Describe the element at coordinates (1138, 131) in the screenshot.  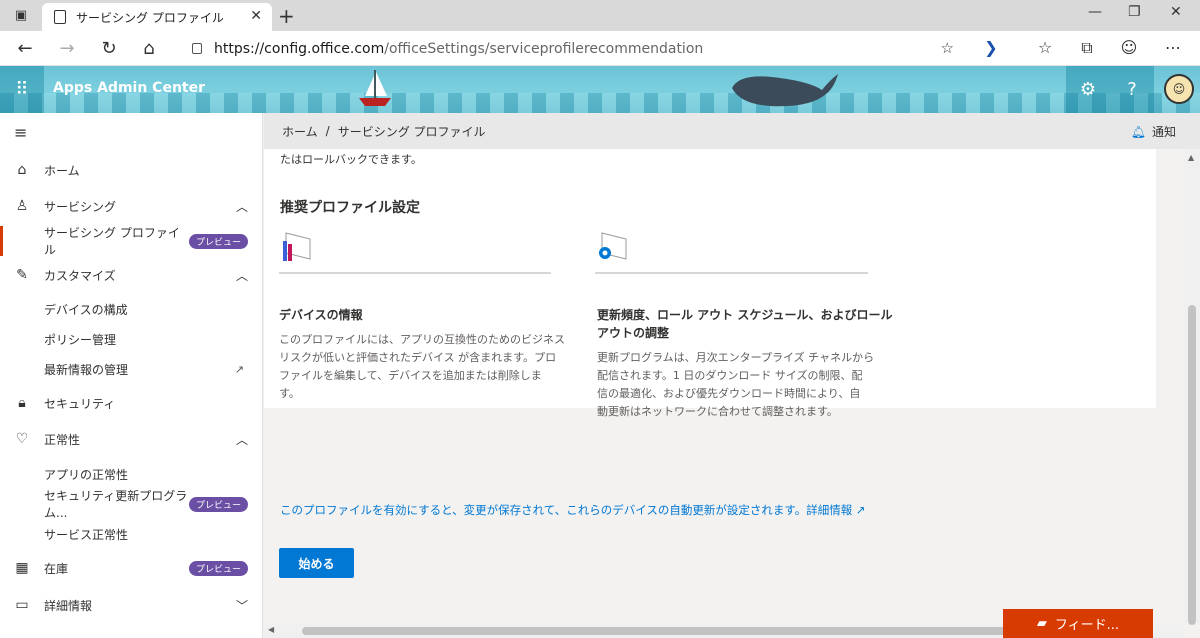
I see `bell-icon: 🔔︎` at that location.